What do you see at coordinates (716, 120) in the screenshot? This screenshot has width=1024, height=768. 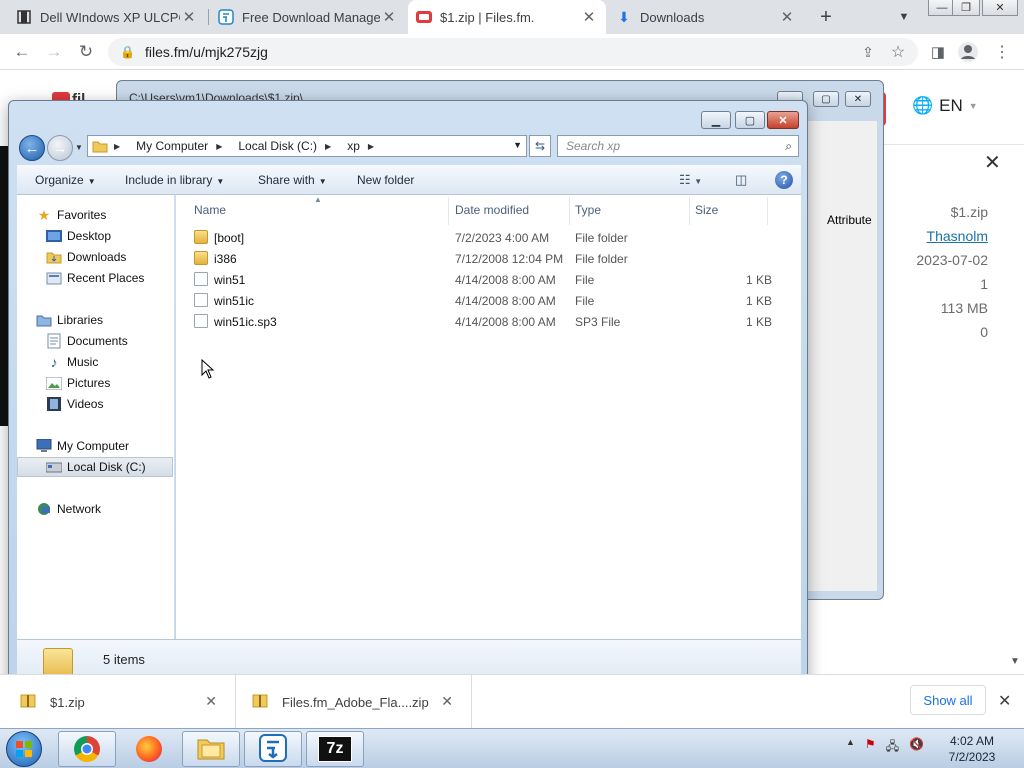 I see `minimize-button: ▁` at bounding box center [716, 120].